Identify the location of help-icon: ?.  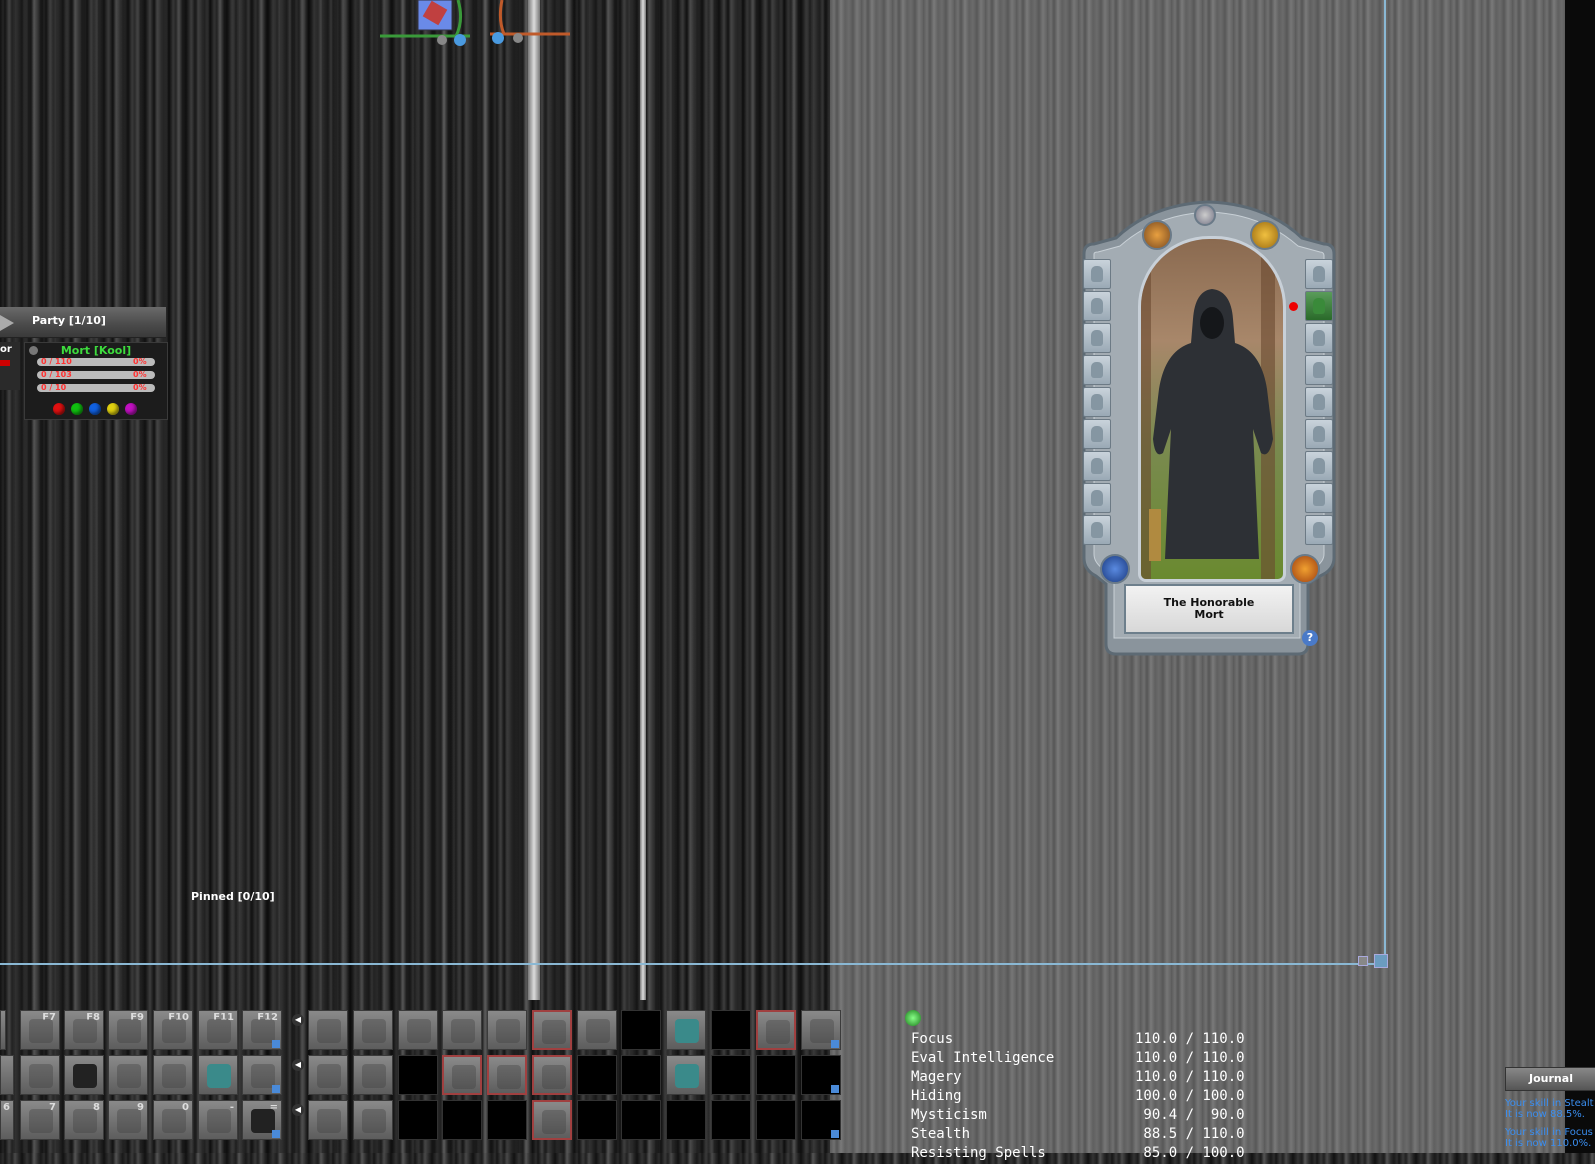
(1310, 638).